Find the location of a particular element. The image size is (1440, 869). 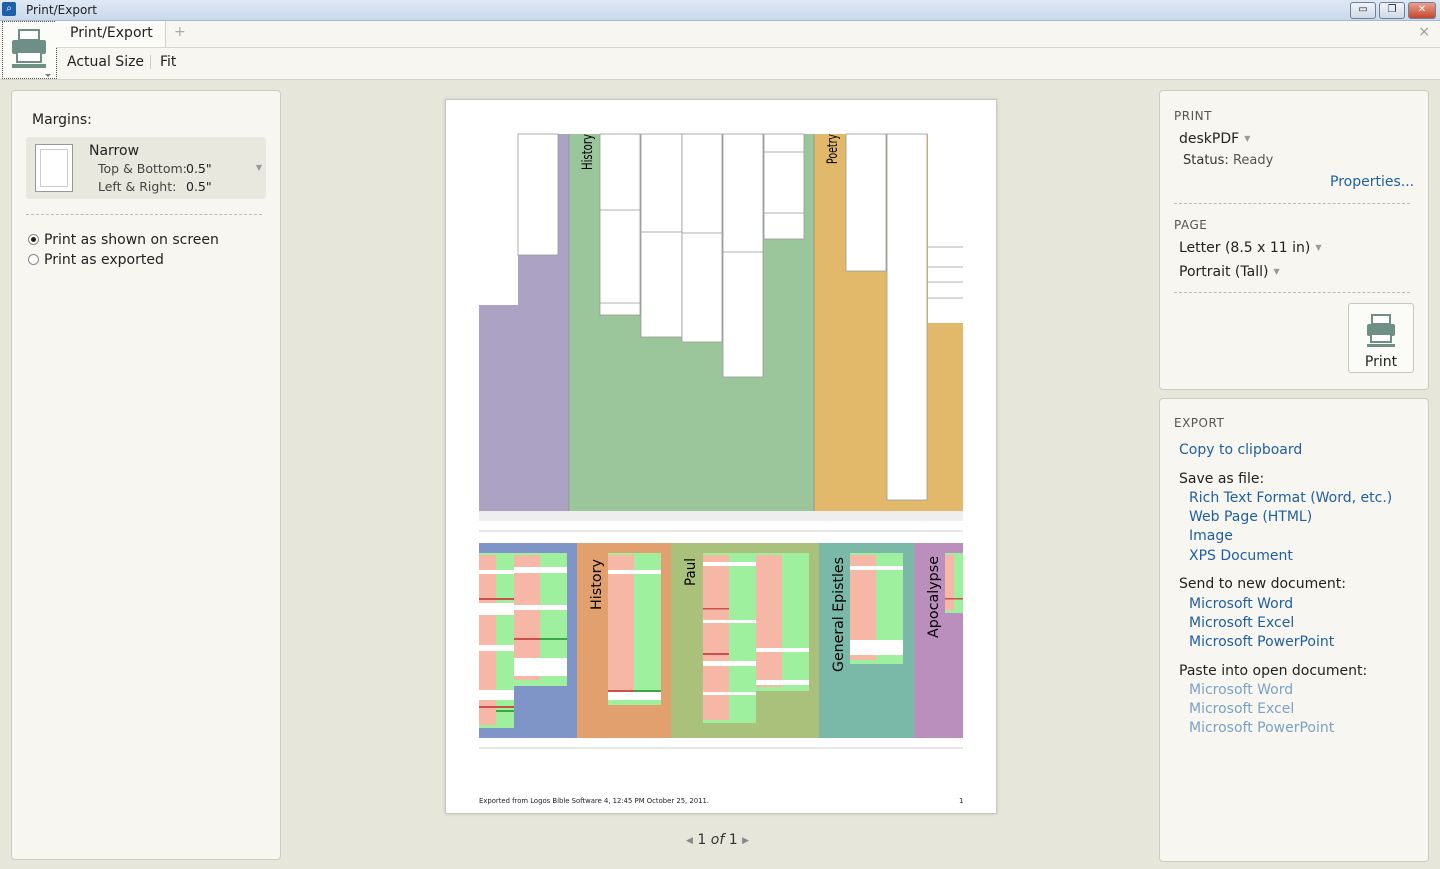

paste-excel-link: Microsoft Excel is located at coordinates (1242, 709).